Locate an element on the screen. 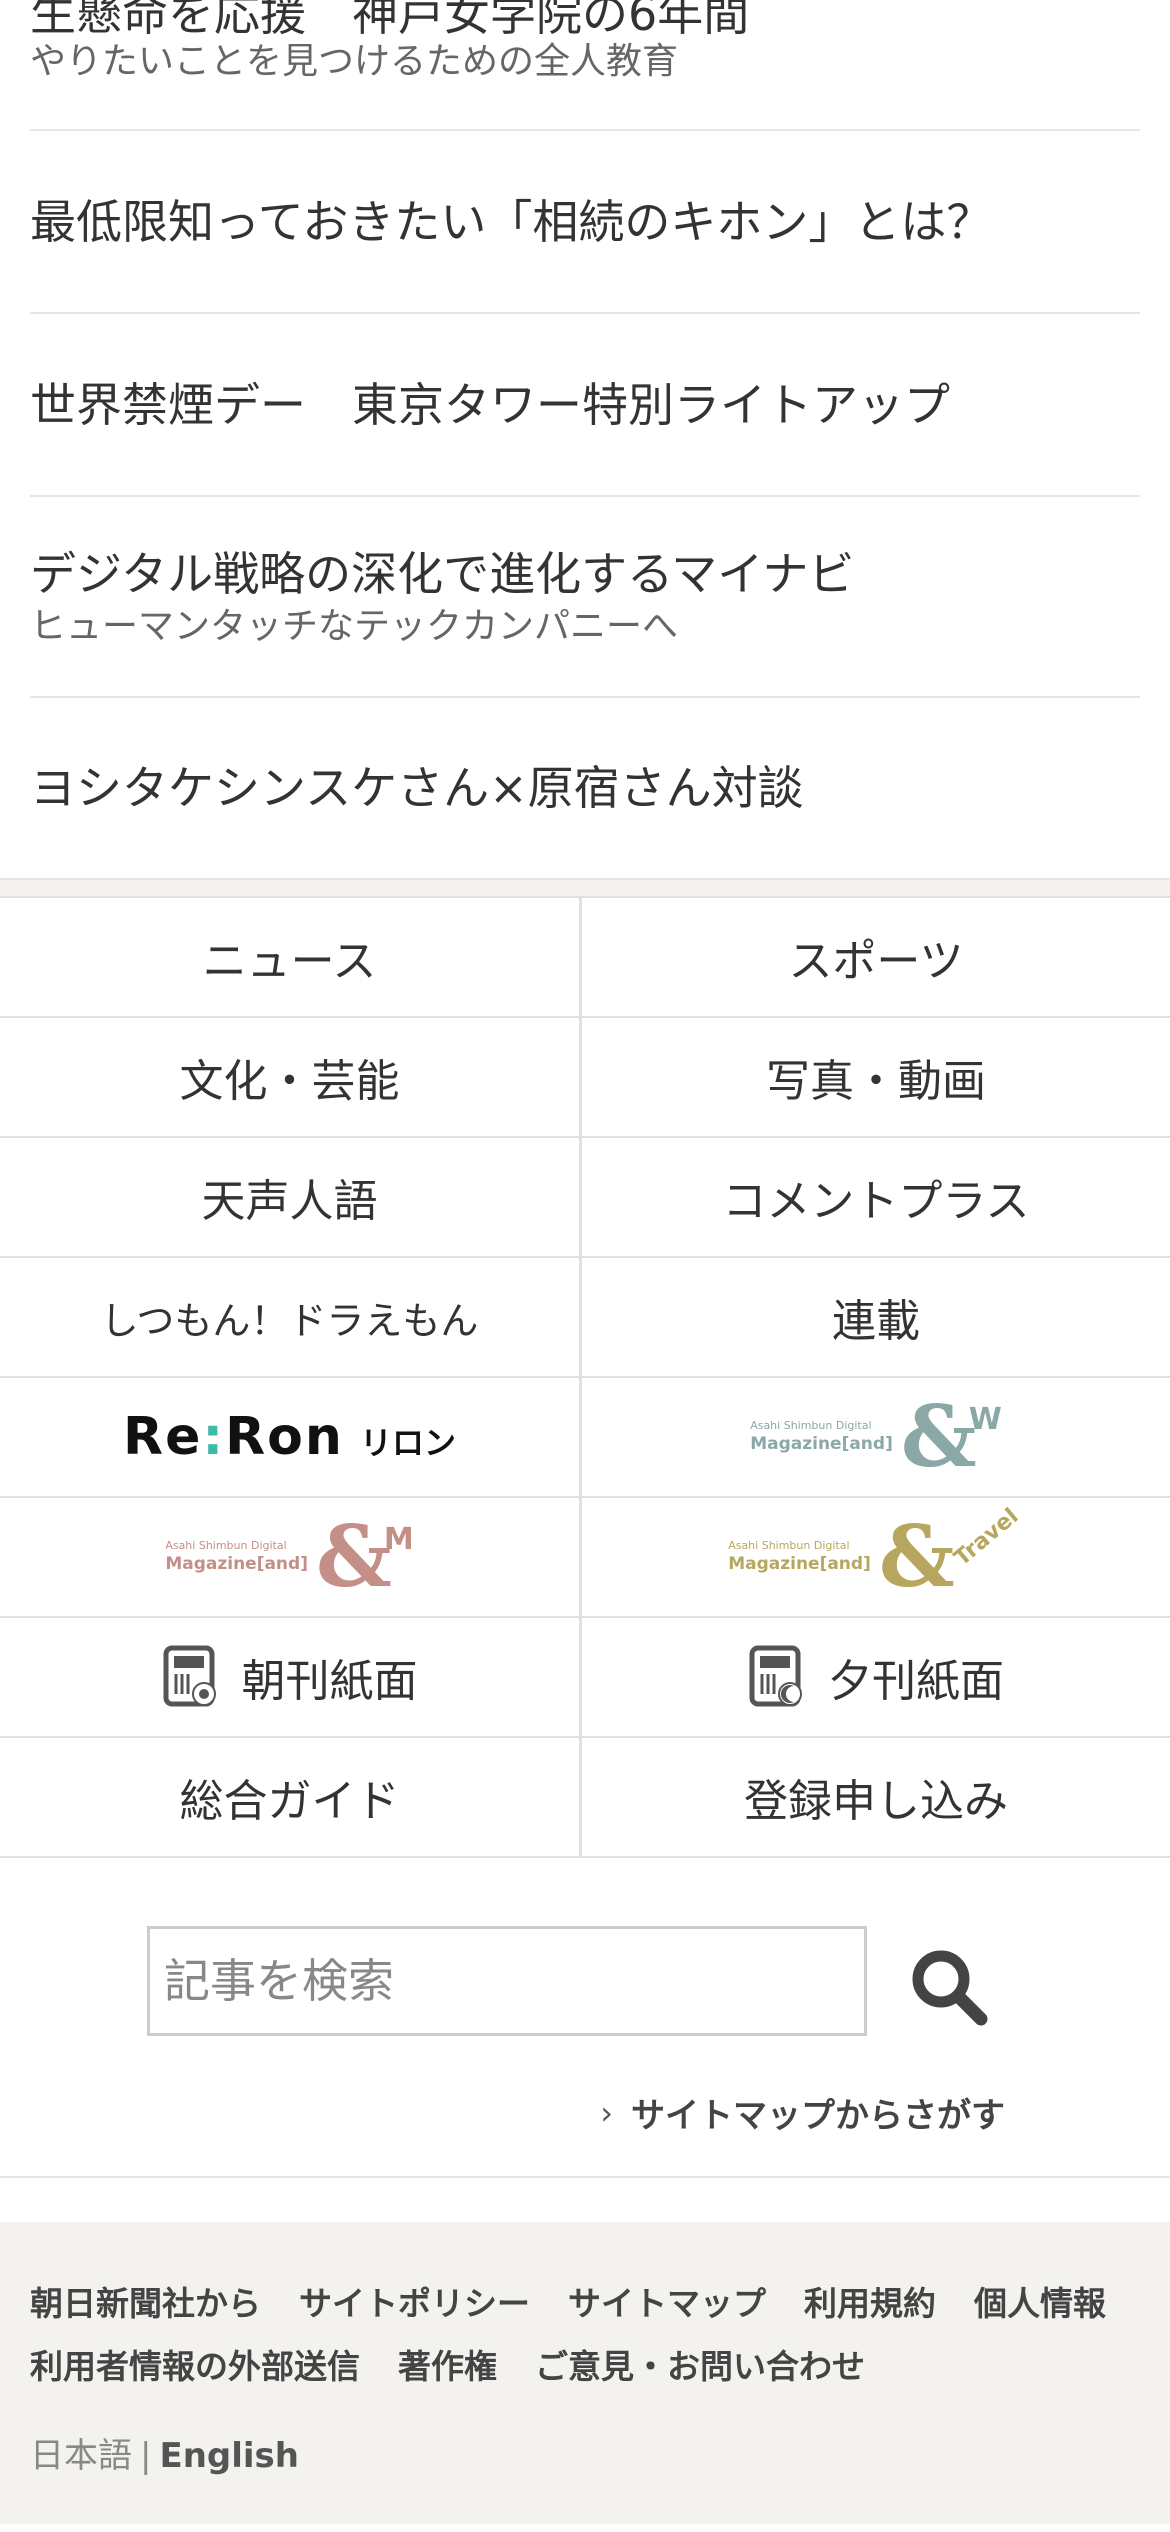 This screenshot has width=1170, height=2532. nav-reron: Re:Ron リロン is located at coordinates (291, 1438).